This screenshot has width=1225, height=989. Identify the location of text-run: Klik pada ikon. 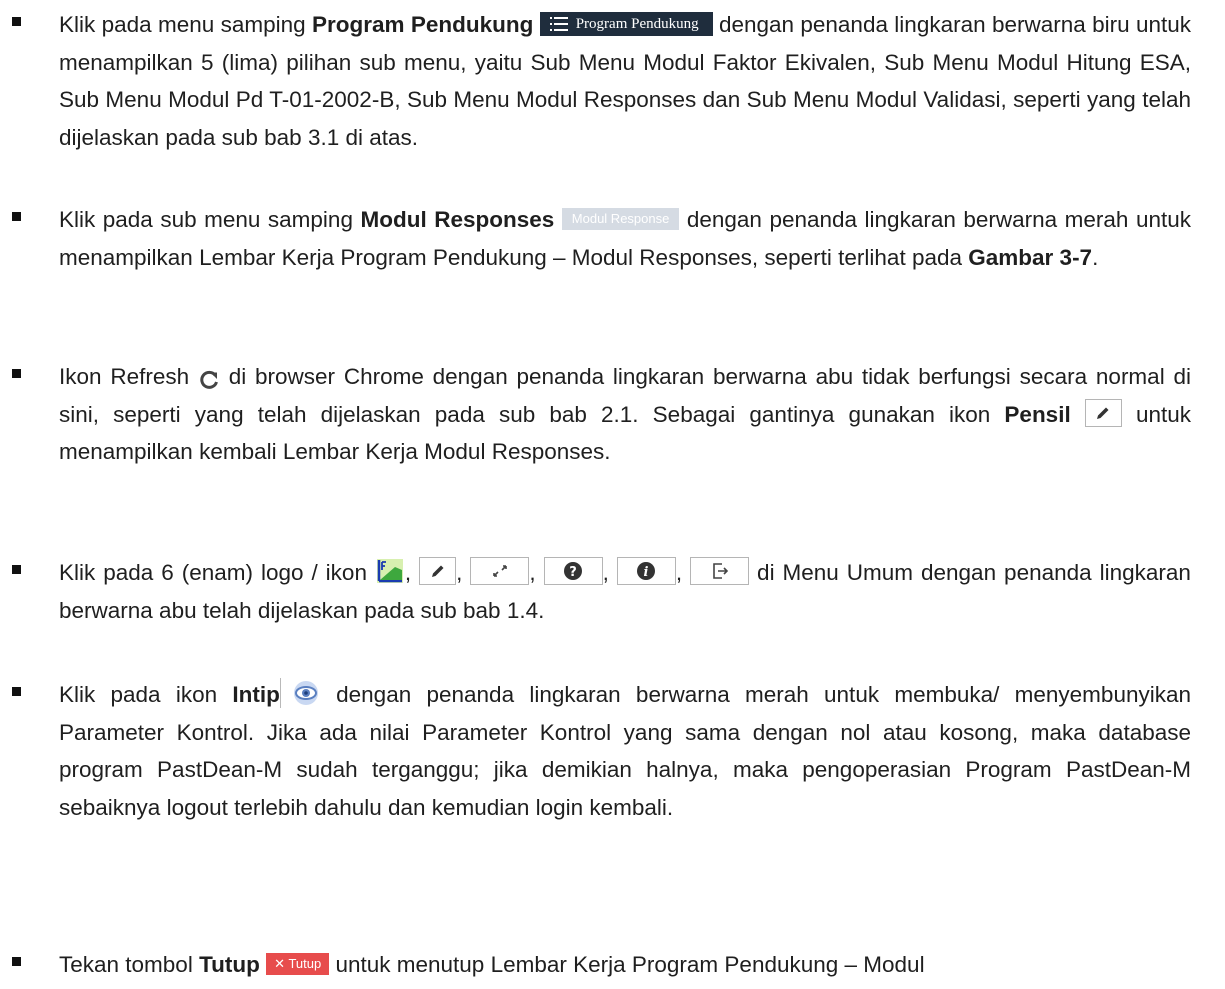
(146, 694).